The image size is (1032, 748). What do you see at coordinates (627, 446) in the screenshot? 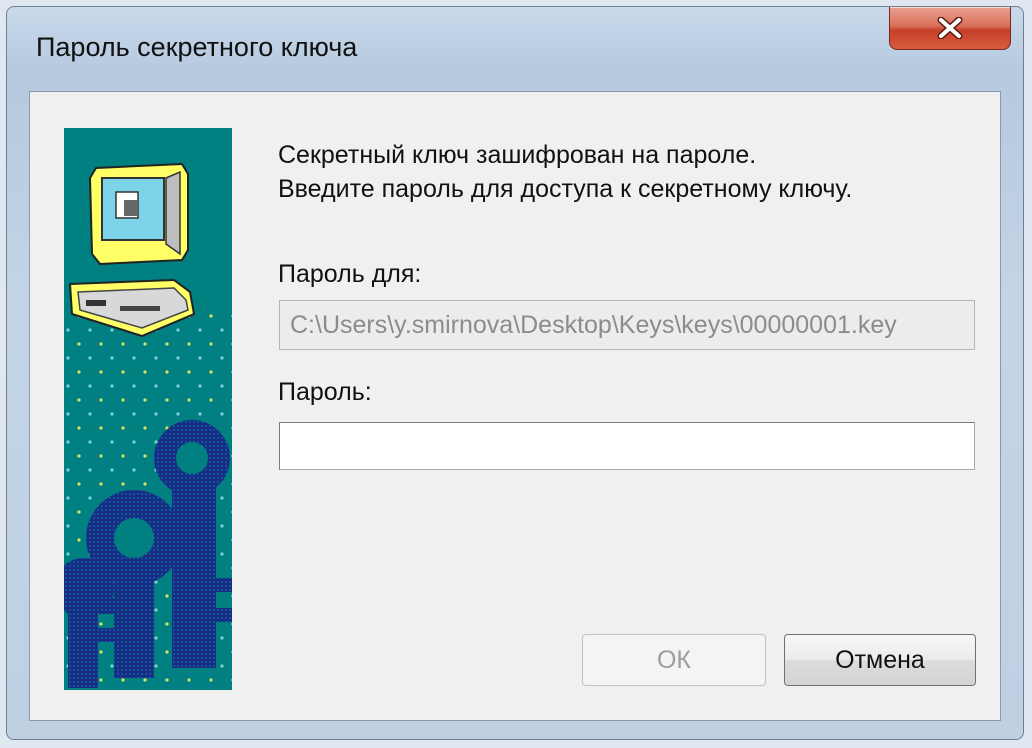
I see `password-input` at bounding box center [627, 446].